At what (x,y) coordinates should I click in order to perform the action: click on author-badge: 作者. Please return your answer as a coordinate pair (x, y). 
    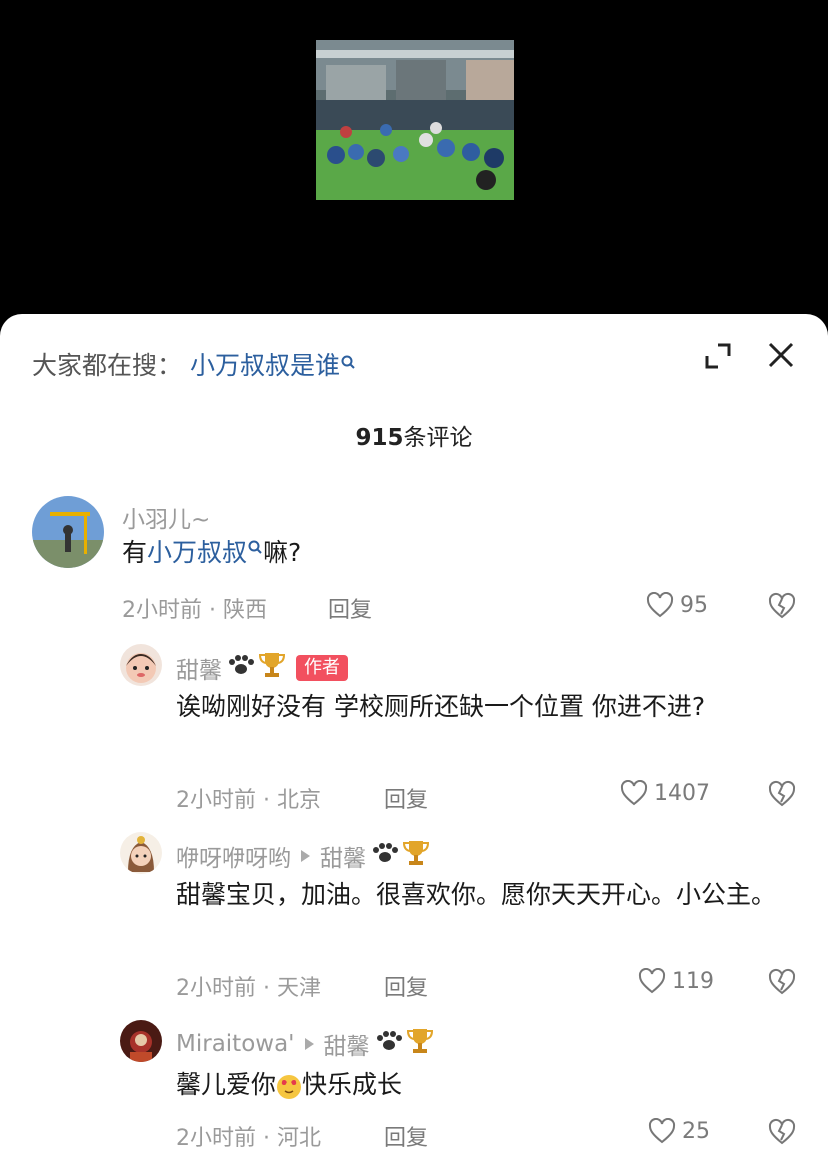
    Looking at the image, I should click on (322, 668).